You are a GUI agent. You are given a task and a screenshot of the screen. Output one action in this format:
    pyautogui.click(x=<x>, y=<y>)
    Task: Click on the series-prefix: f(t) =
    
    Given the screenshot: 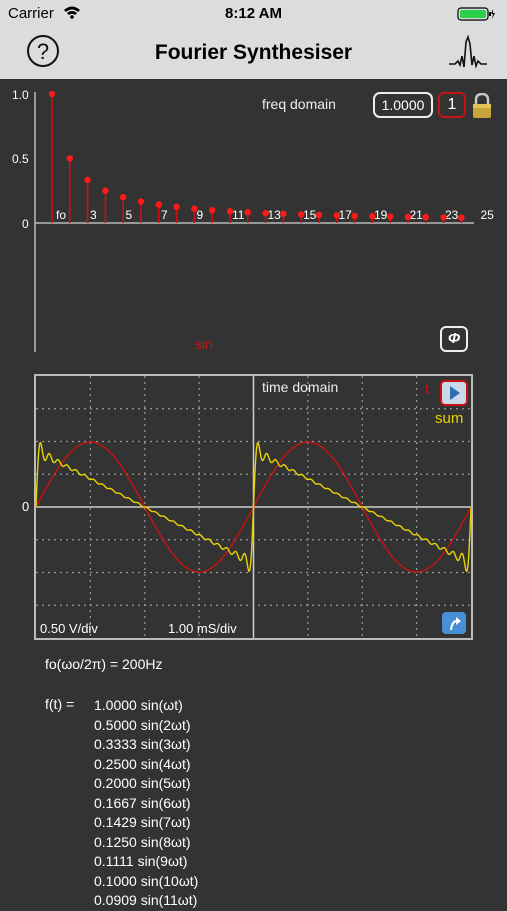 What is the action you would take?
    pyautogui.click(x=60, y=704)
    